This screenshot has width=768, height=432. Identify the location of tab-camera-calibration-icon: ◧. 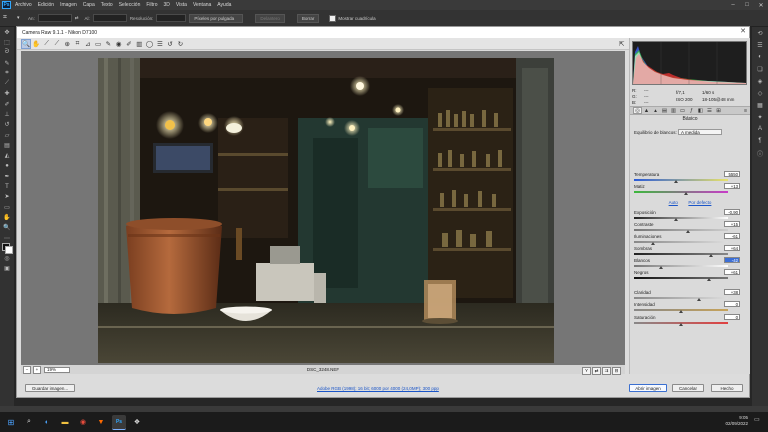
(700, 110).